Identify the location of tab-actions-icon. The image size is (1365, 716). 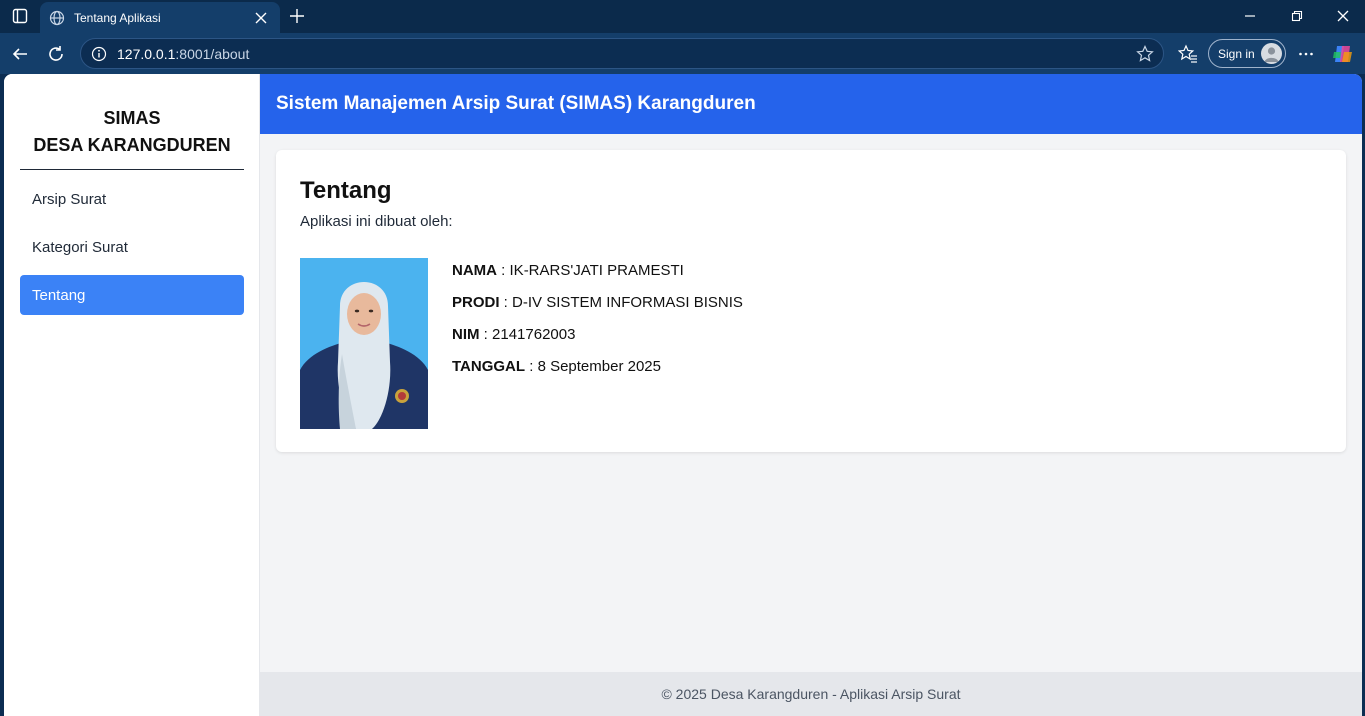
(20, 16).